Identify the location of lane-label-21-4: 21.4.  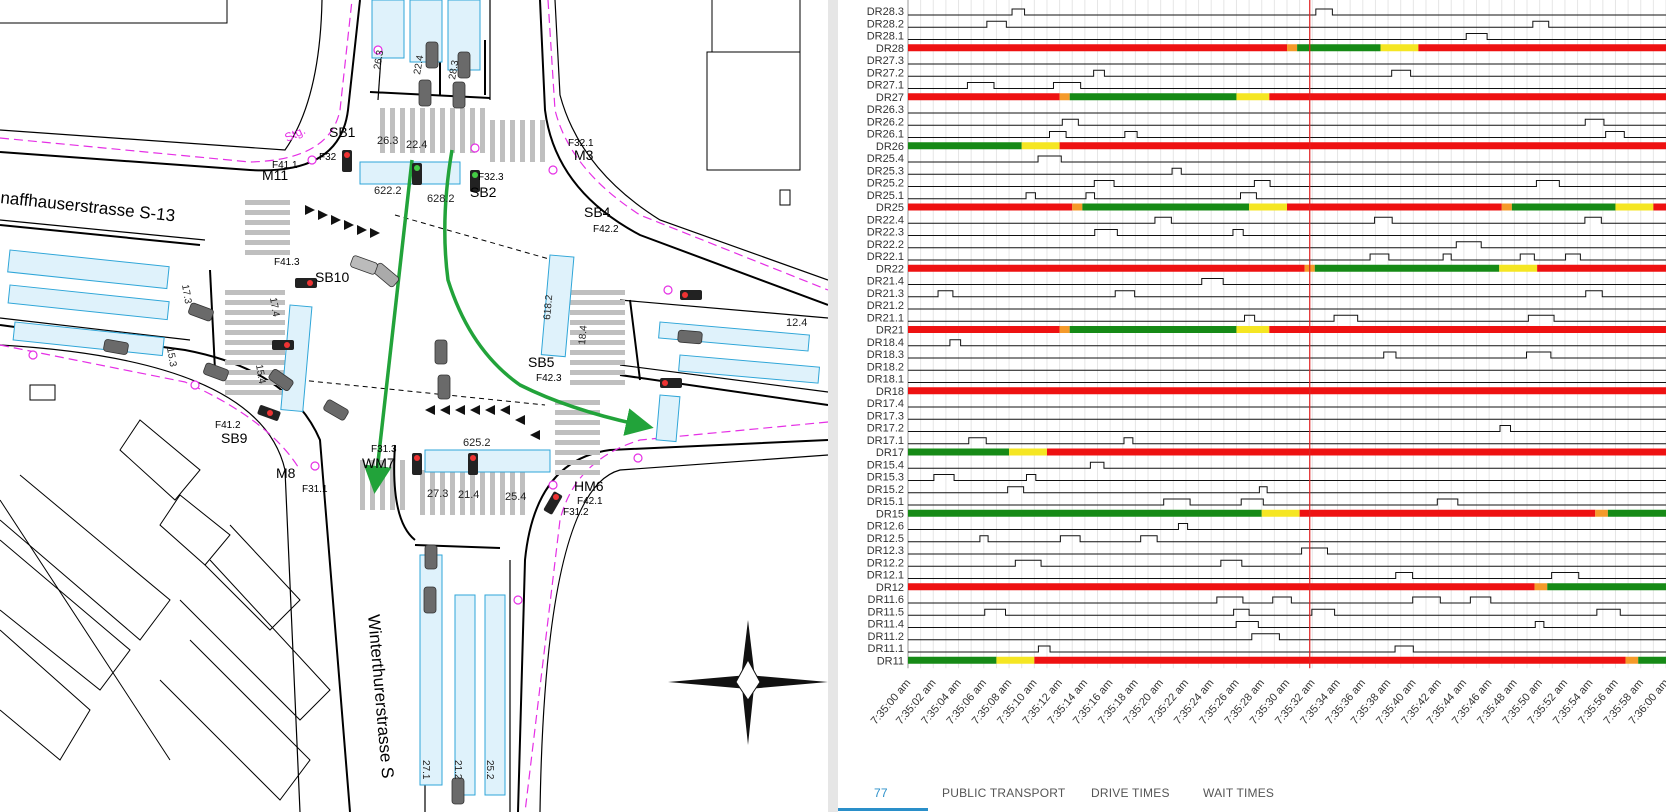
(468, 495).